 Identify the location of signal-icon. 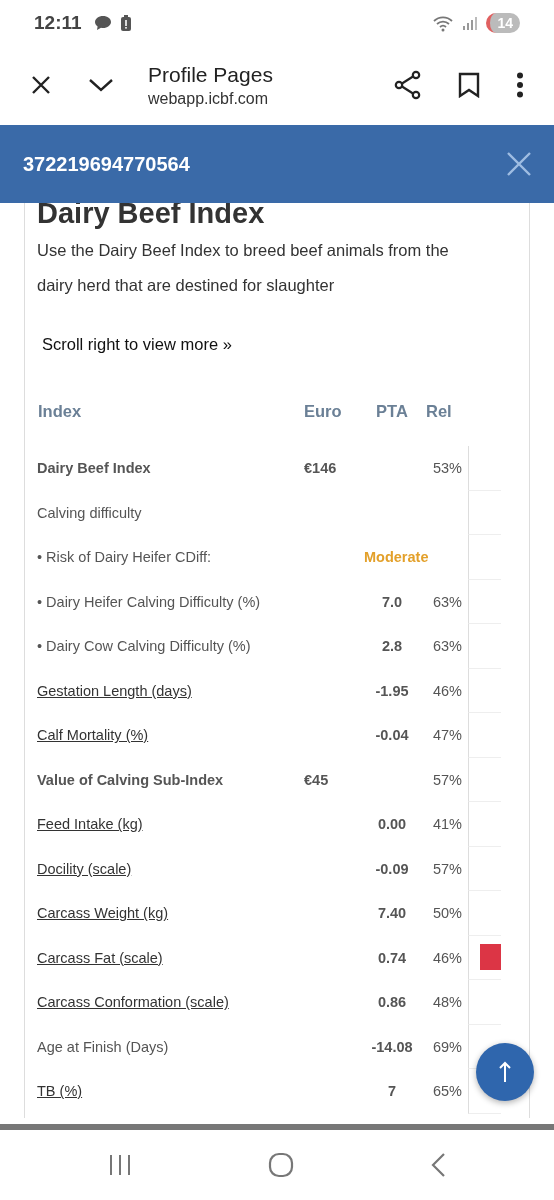
(470, 22).